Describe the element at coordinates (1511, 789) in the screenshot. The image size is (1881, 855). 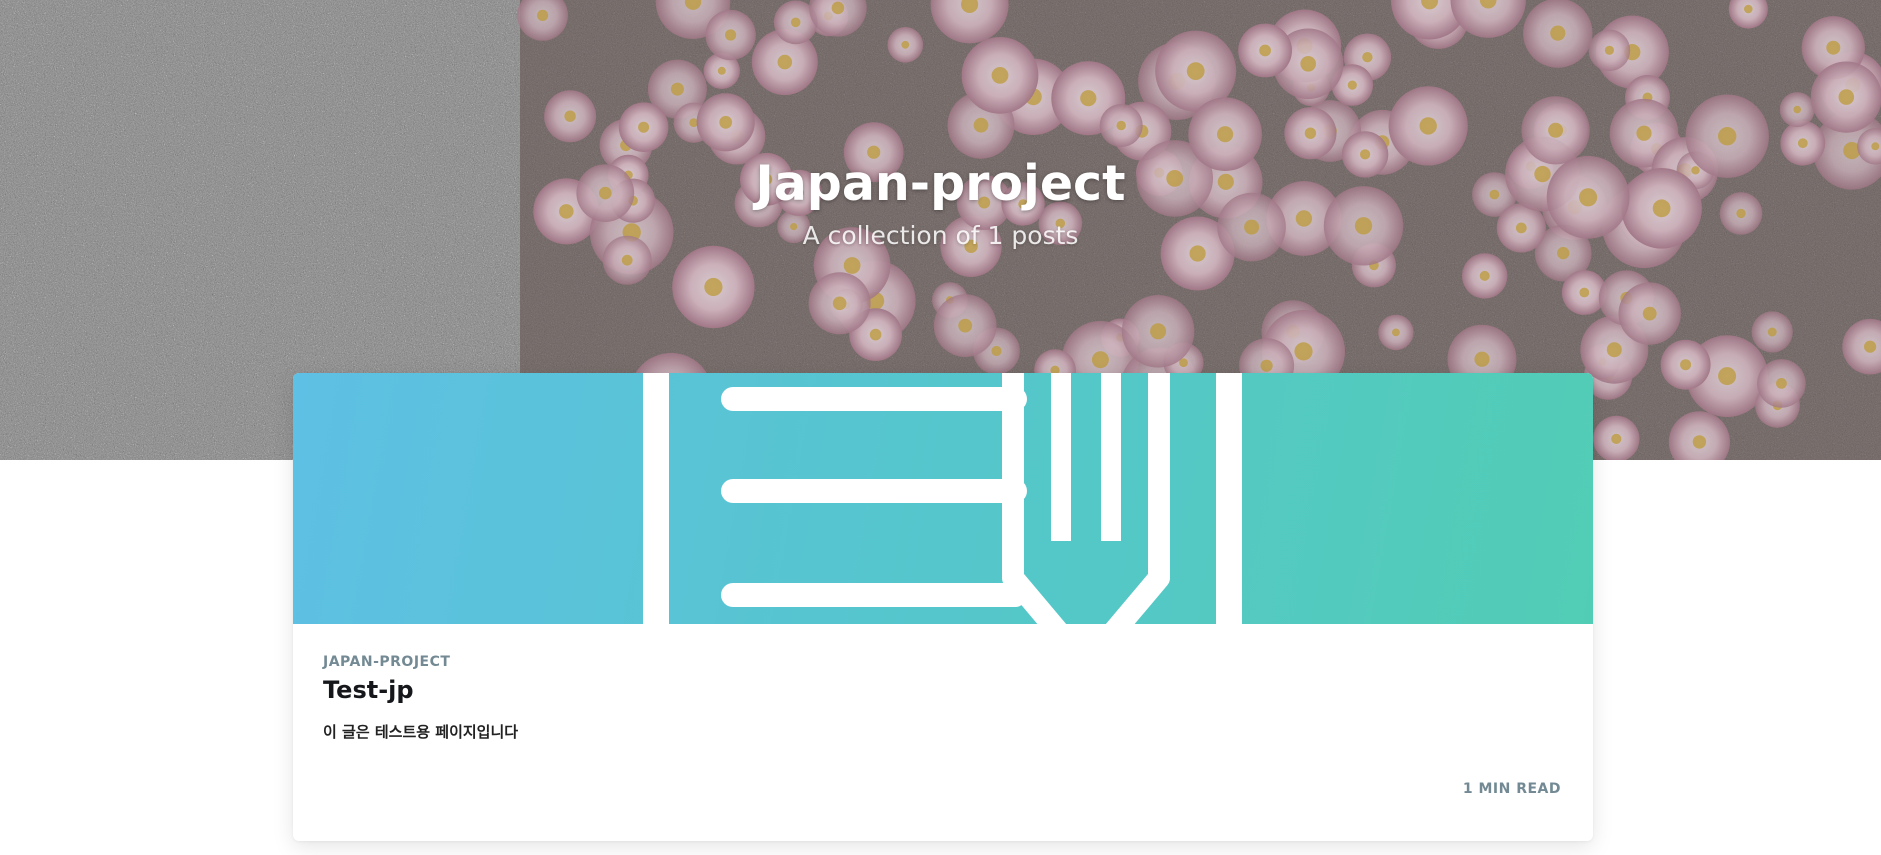
I see `post-read-time: 1 MIN READ` at that location.